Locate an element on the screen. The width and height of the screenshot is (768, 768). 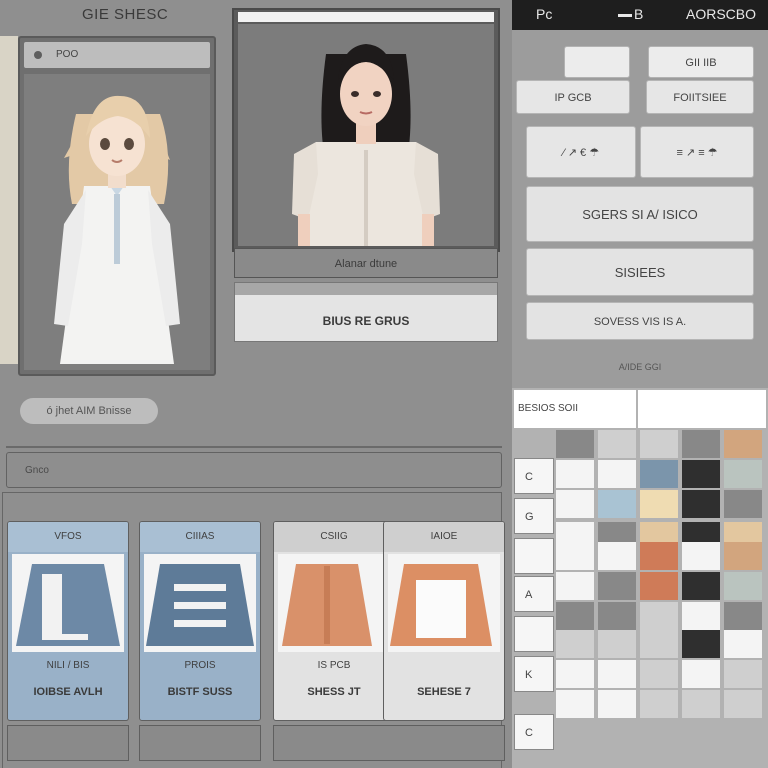
card-header: CIIIAS is located at coordinates (200, 537).